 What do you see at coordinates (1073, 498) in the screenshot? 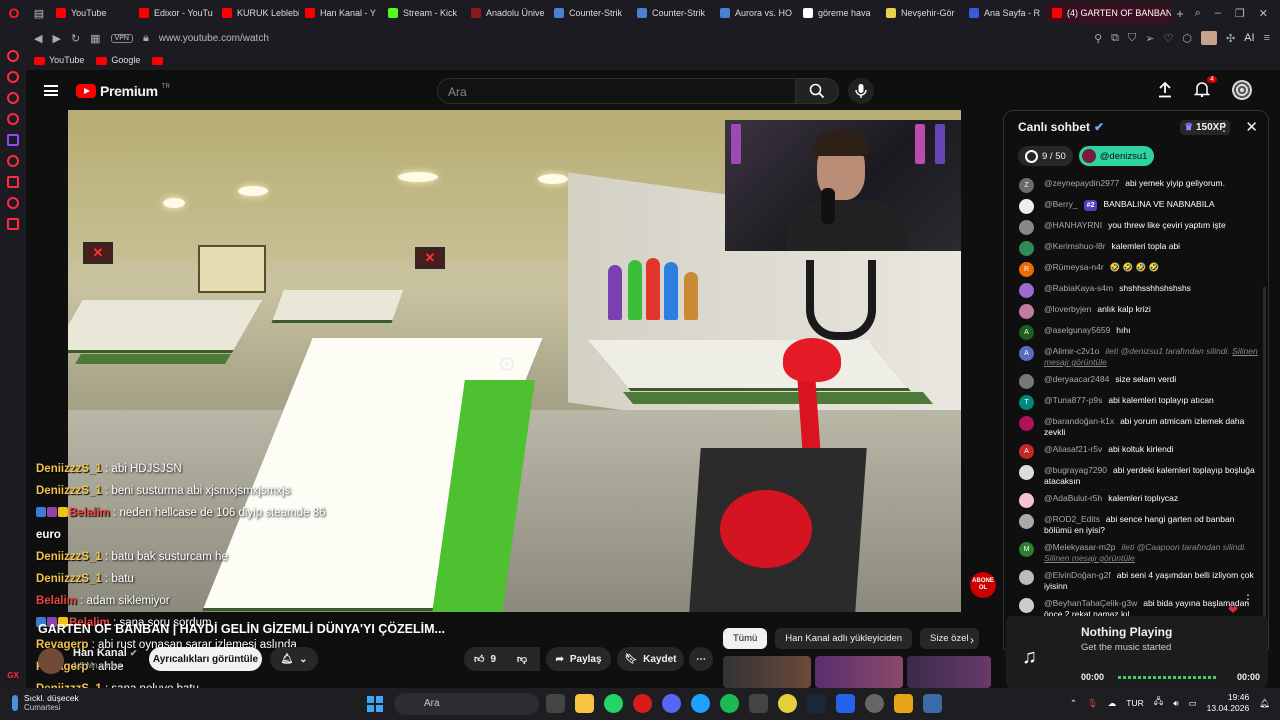
I see `chat-author: @AdaBulut-r5h` at bounding box center [1073, 498].